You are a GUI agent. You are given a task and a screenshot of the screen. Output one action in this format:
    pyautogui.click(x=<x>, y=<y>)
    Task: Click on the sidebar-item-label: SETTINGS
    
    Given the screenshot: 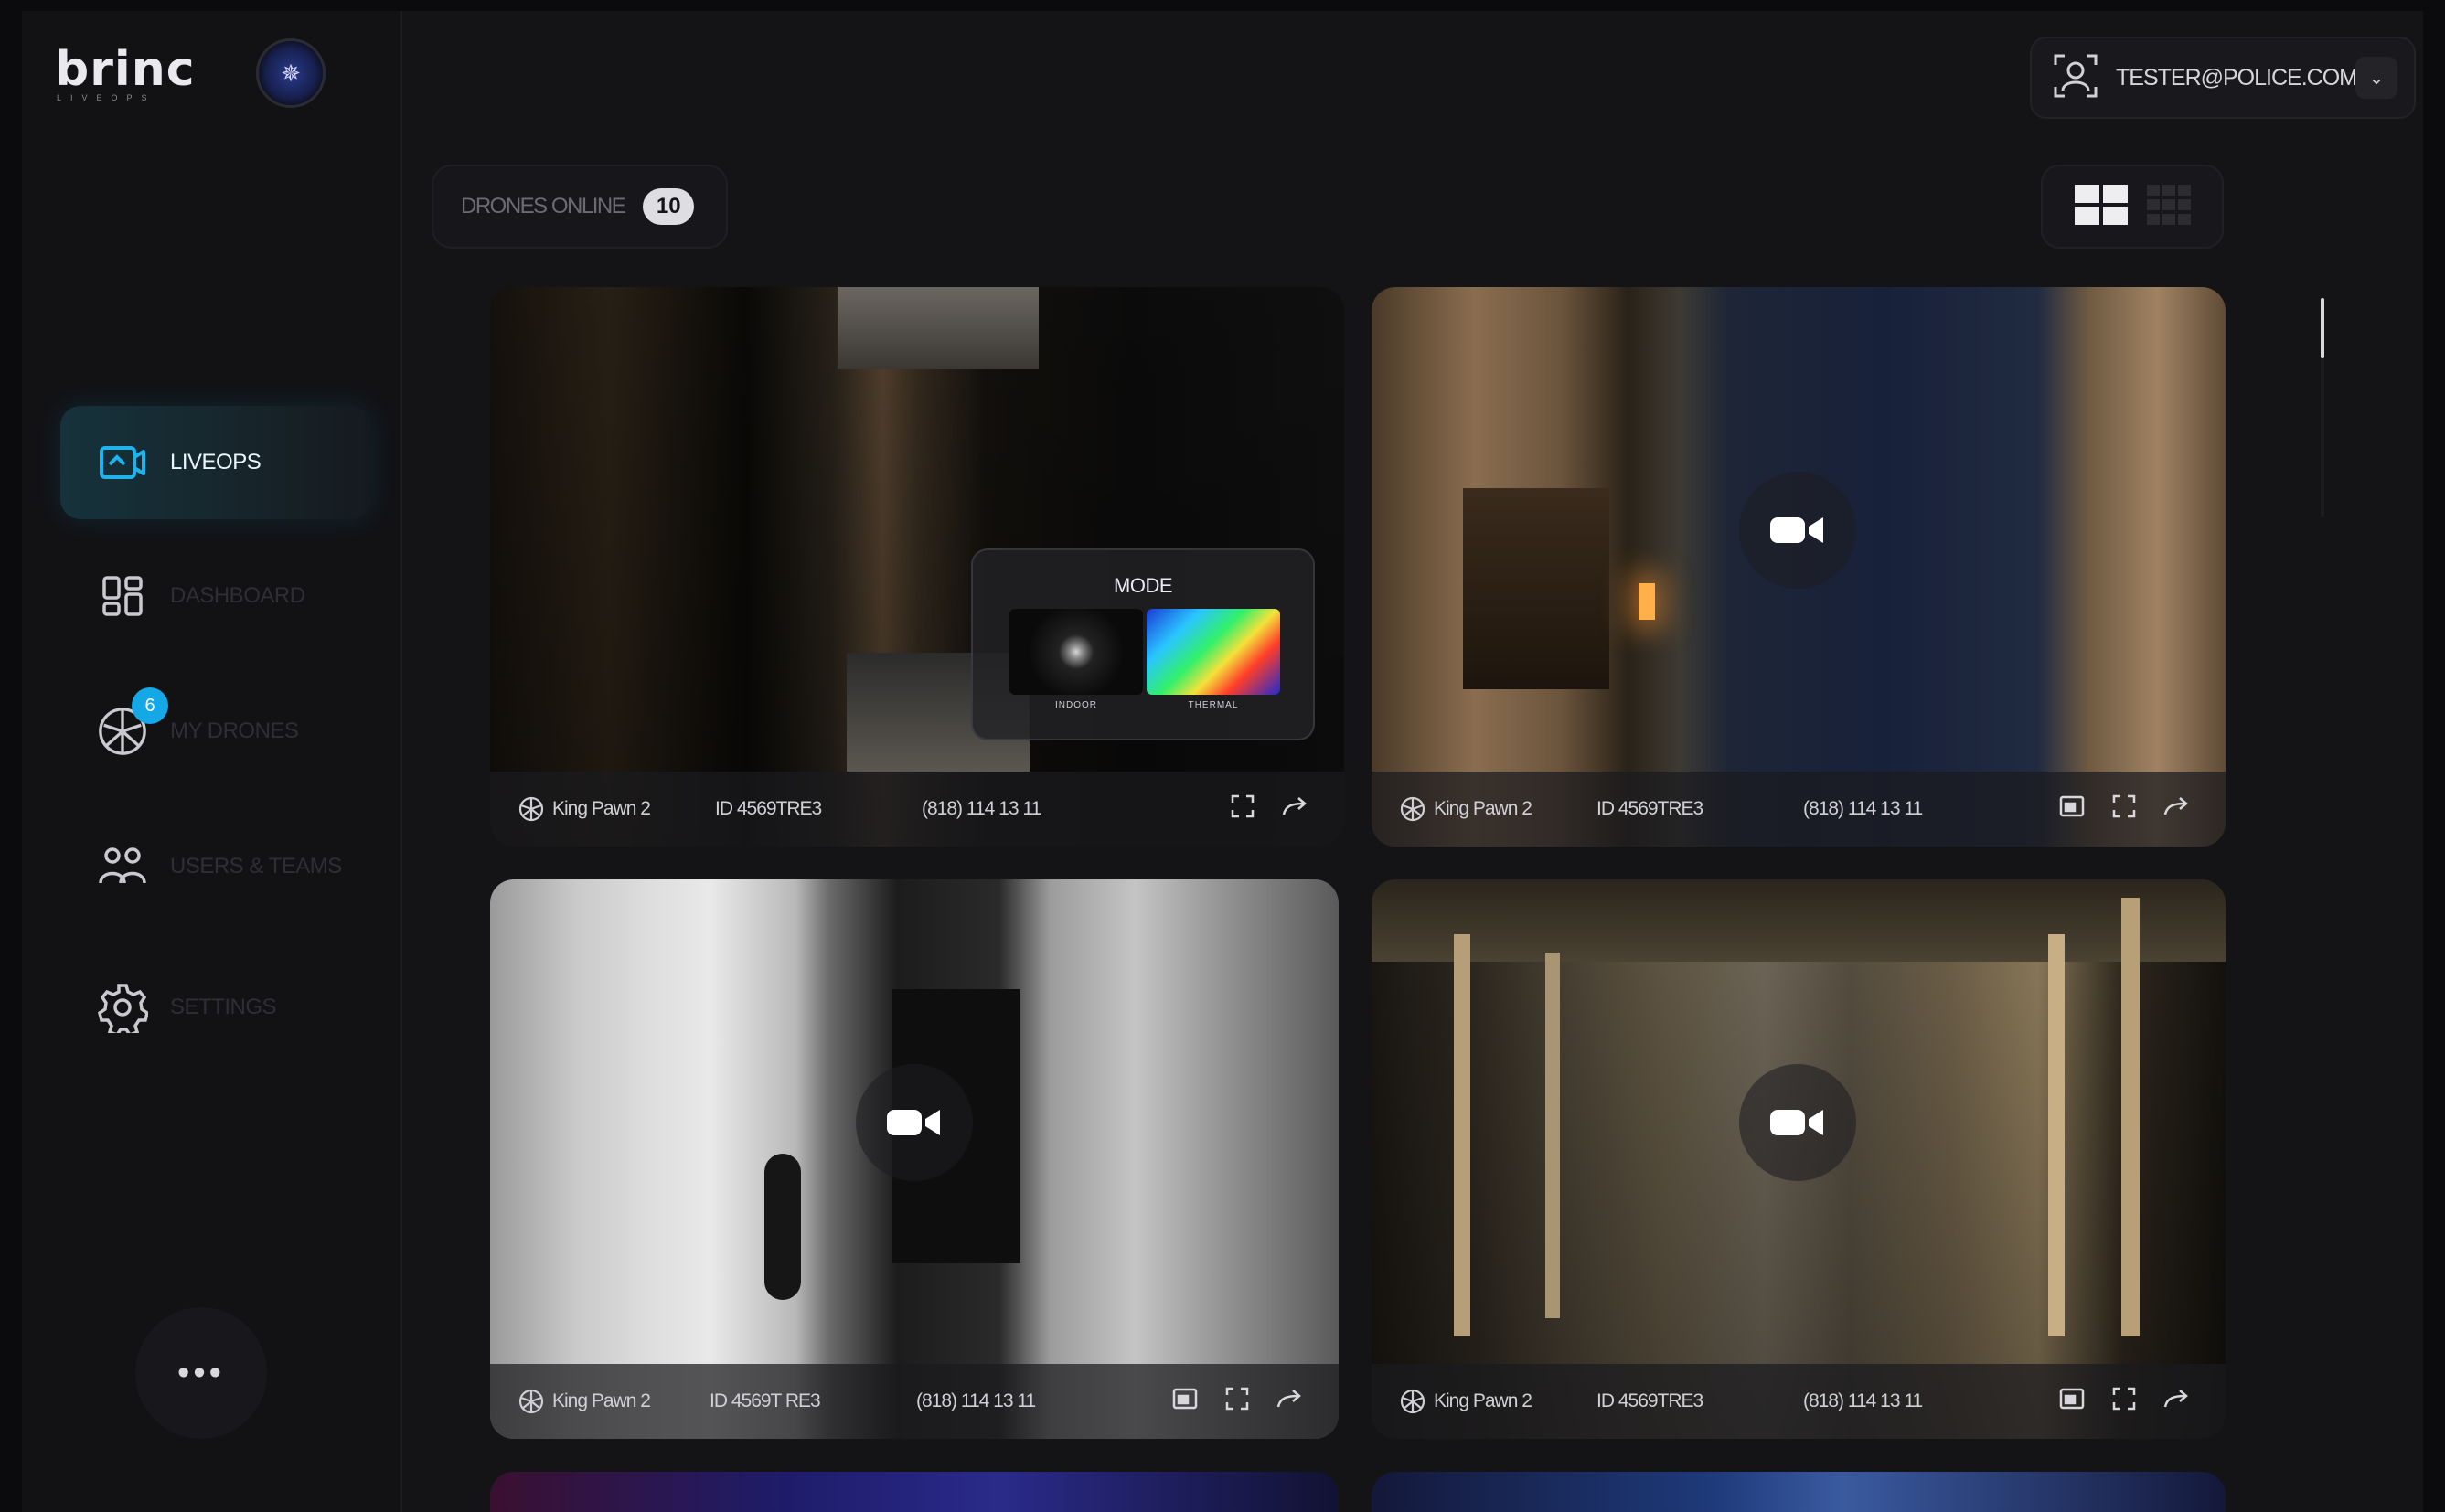 What is the action you would take?
    pyautogui.click(x=224, y=1007)
    